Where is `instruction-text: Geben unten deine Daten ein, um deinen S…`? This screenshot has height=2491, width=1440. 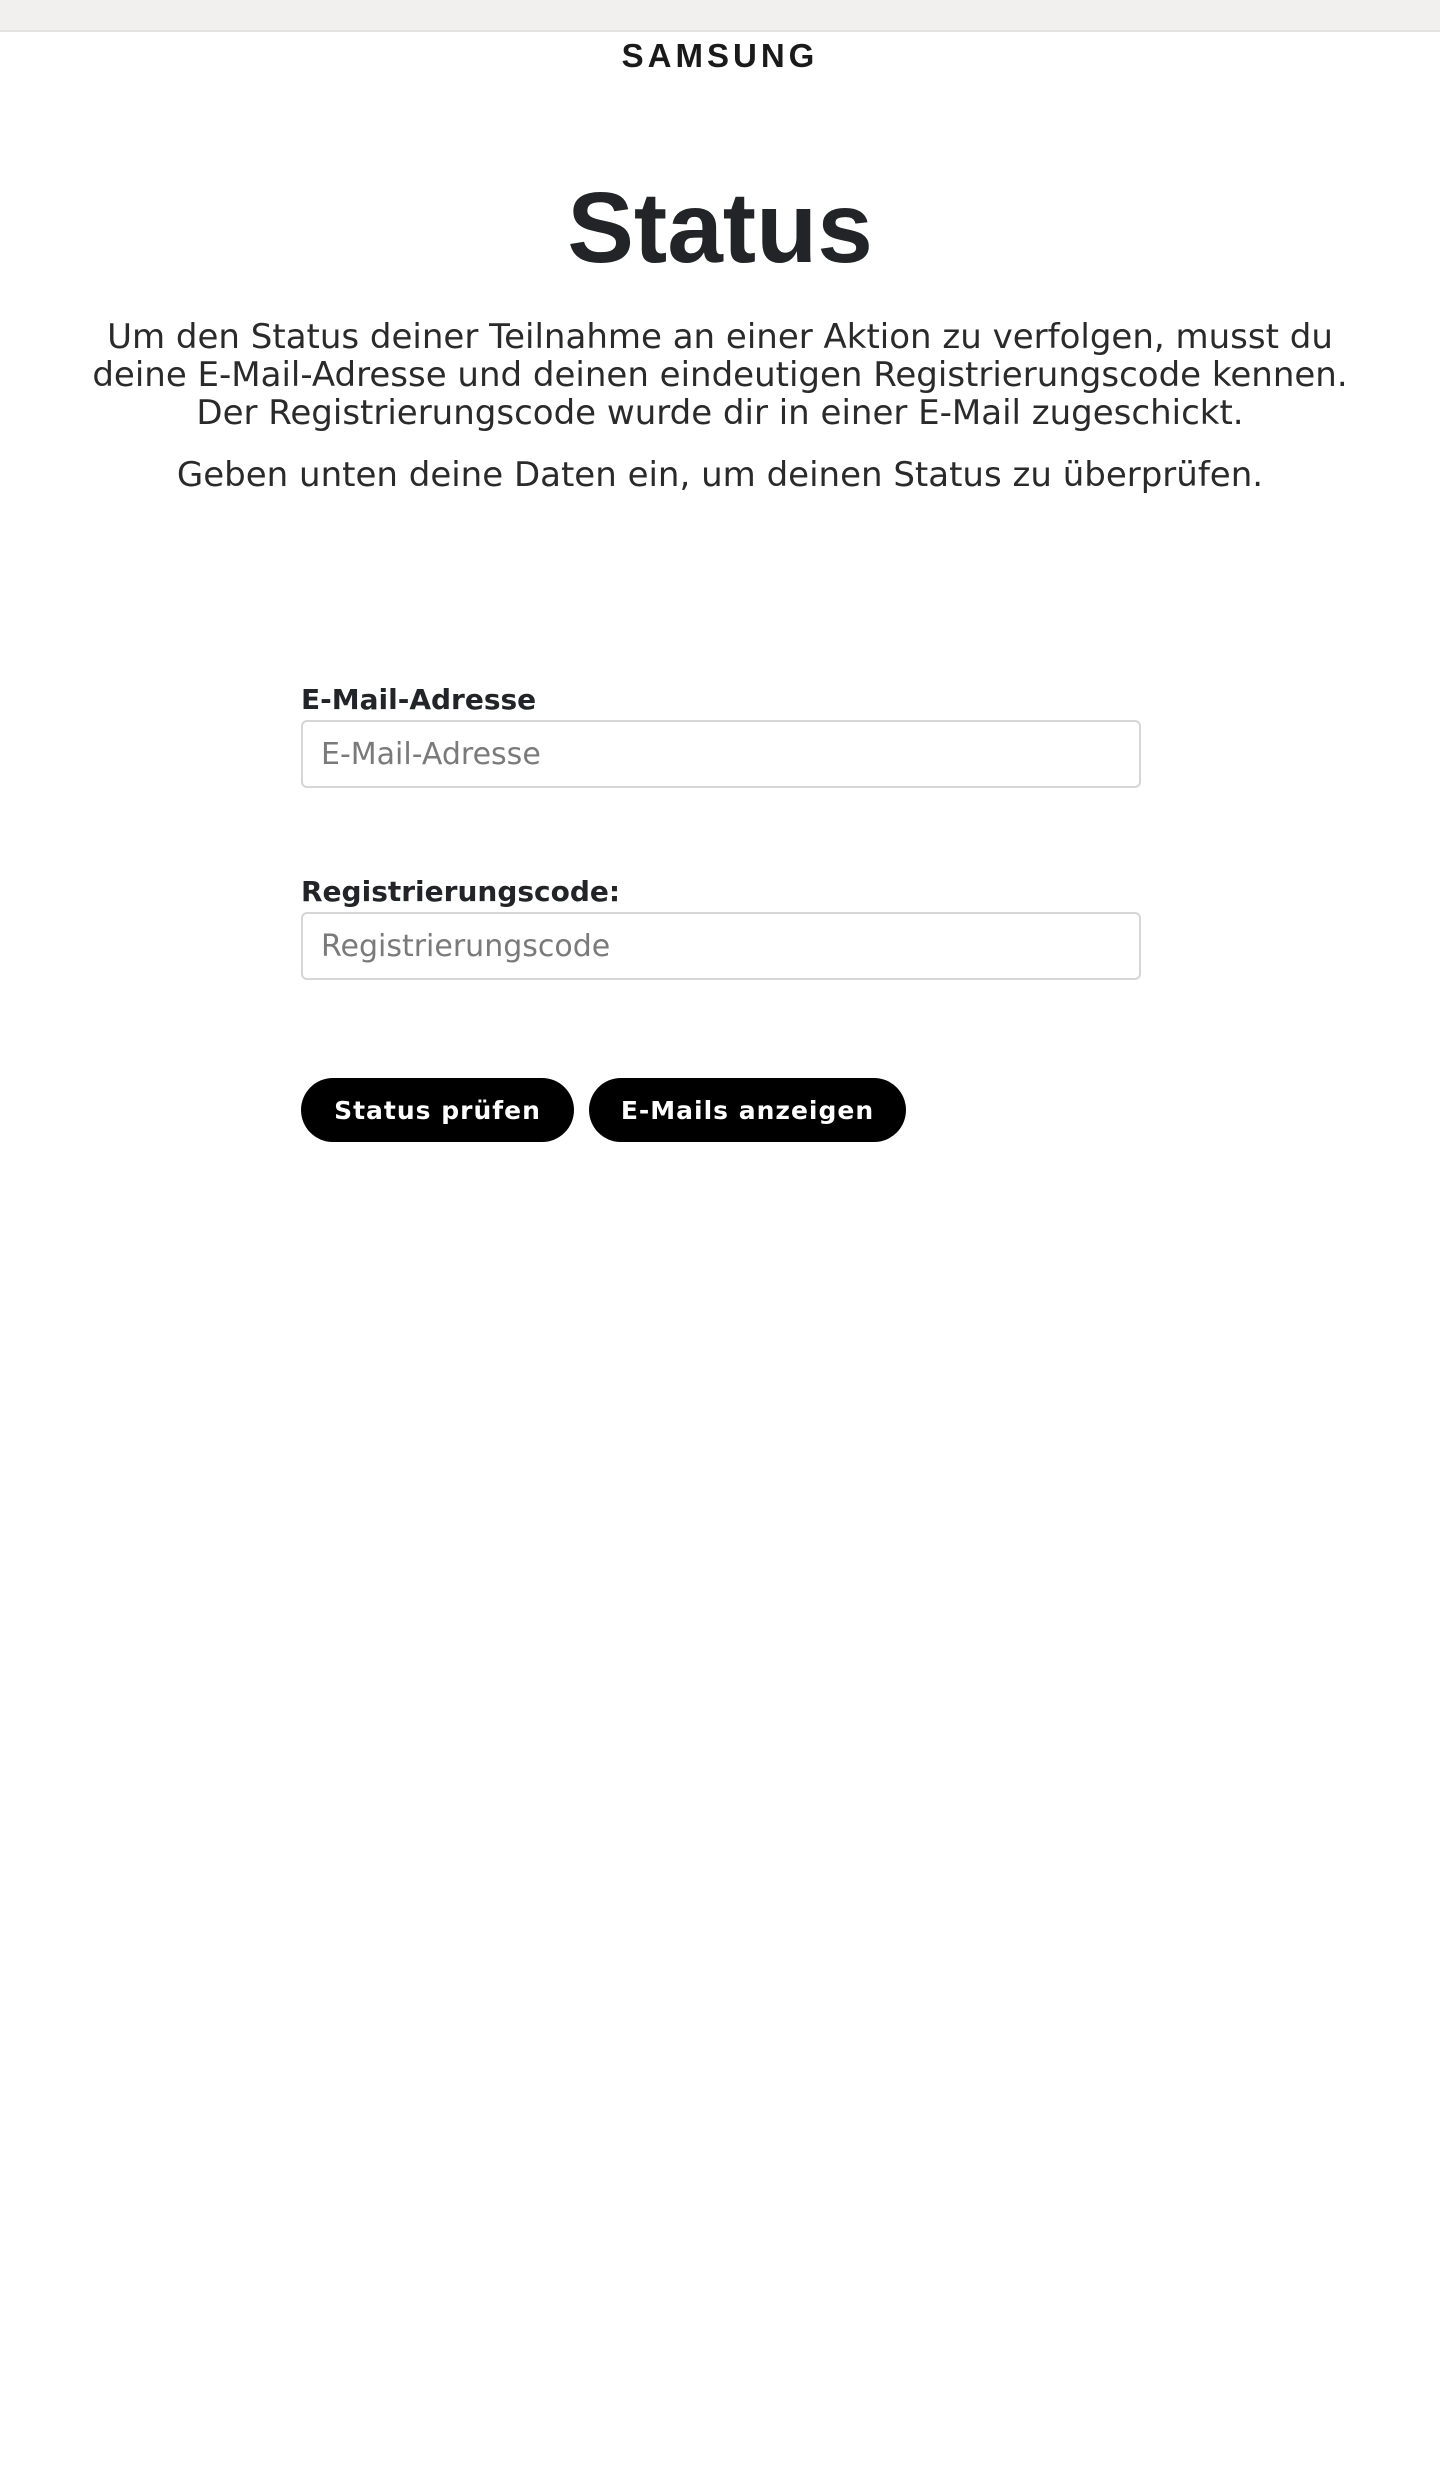 instruction-text: Geben unten deine Daten ein, um deinen S… is located at coordinates (720, 475).